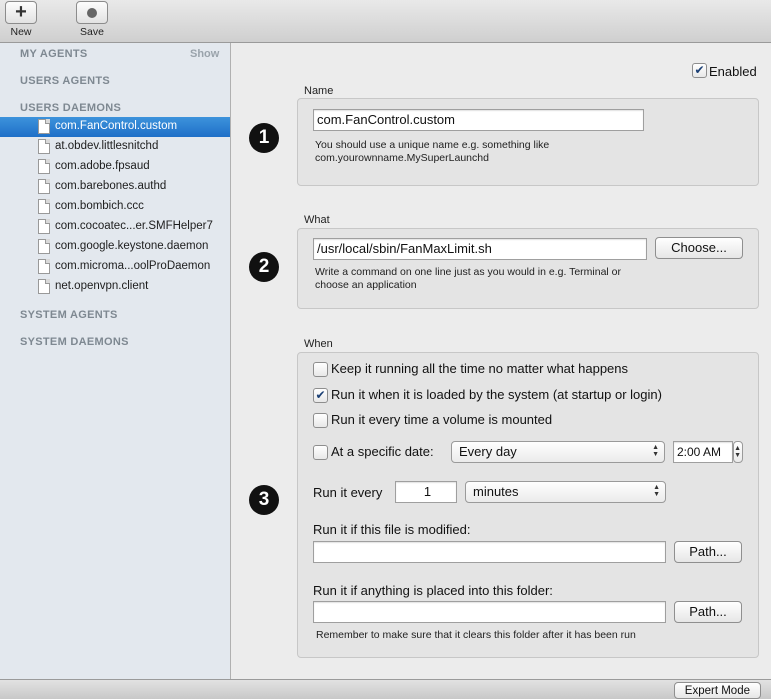  I want to click on what-hint-line2: choose an application, so click(366, 285).